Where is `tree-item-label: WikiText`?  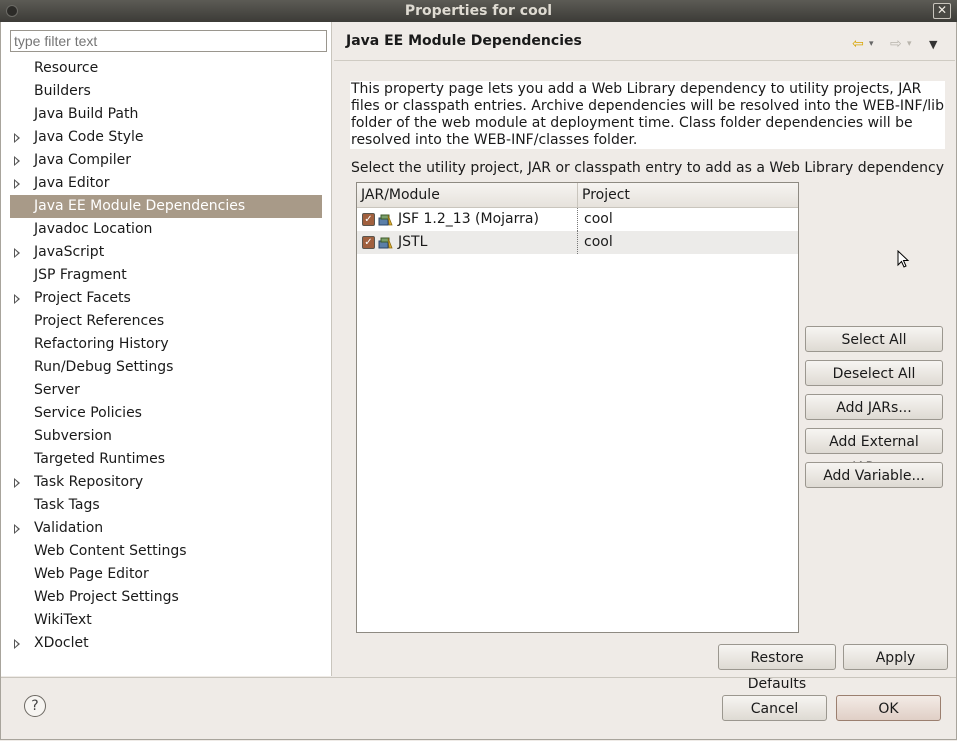
tree-item-label: WikiText is located at coordinates (63, 620).